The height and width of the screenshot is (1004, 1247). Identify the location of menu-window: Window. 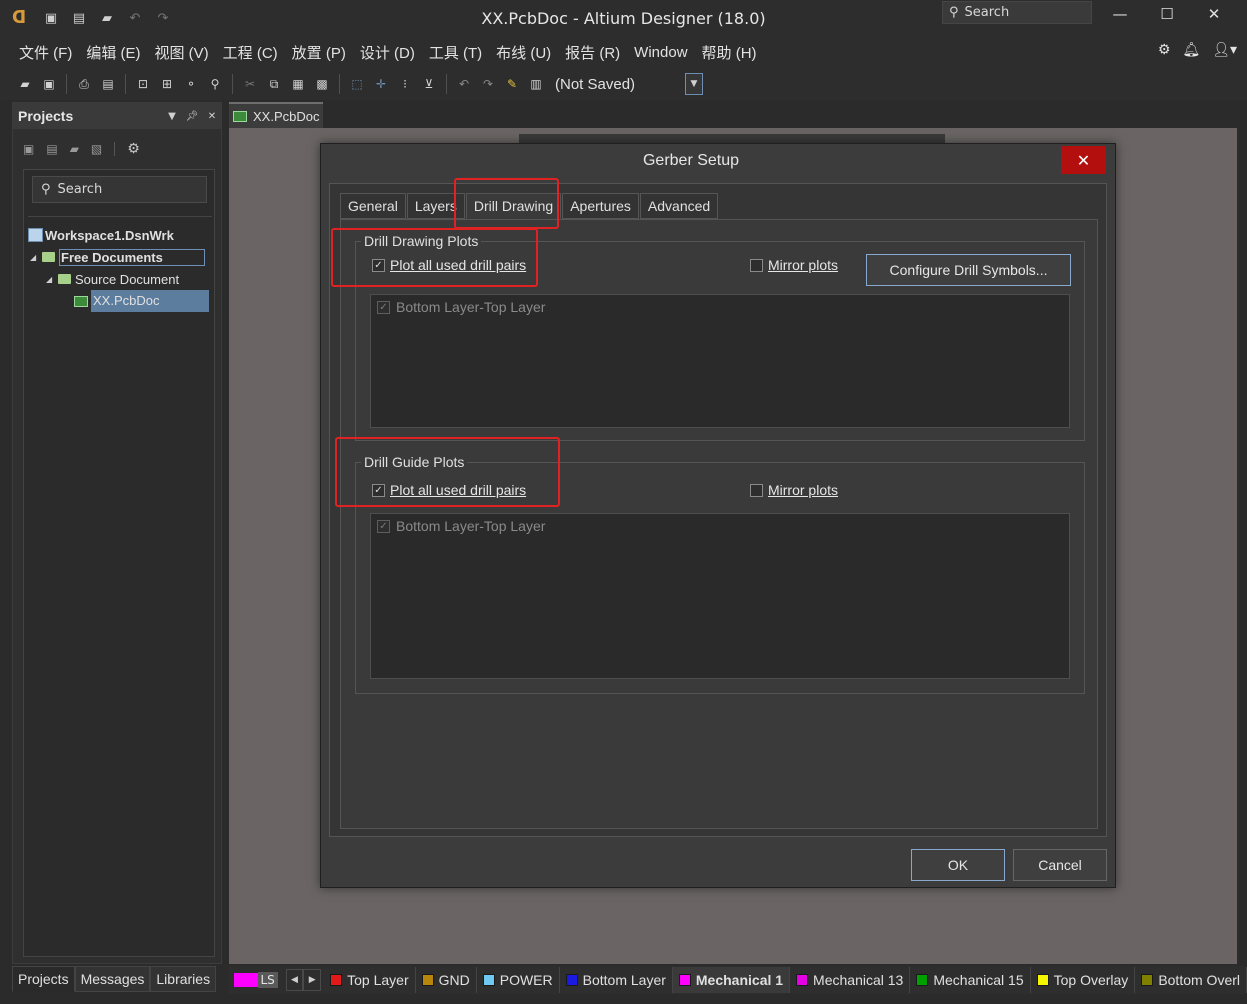
(660, 52).